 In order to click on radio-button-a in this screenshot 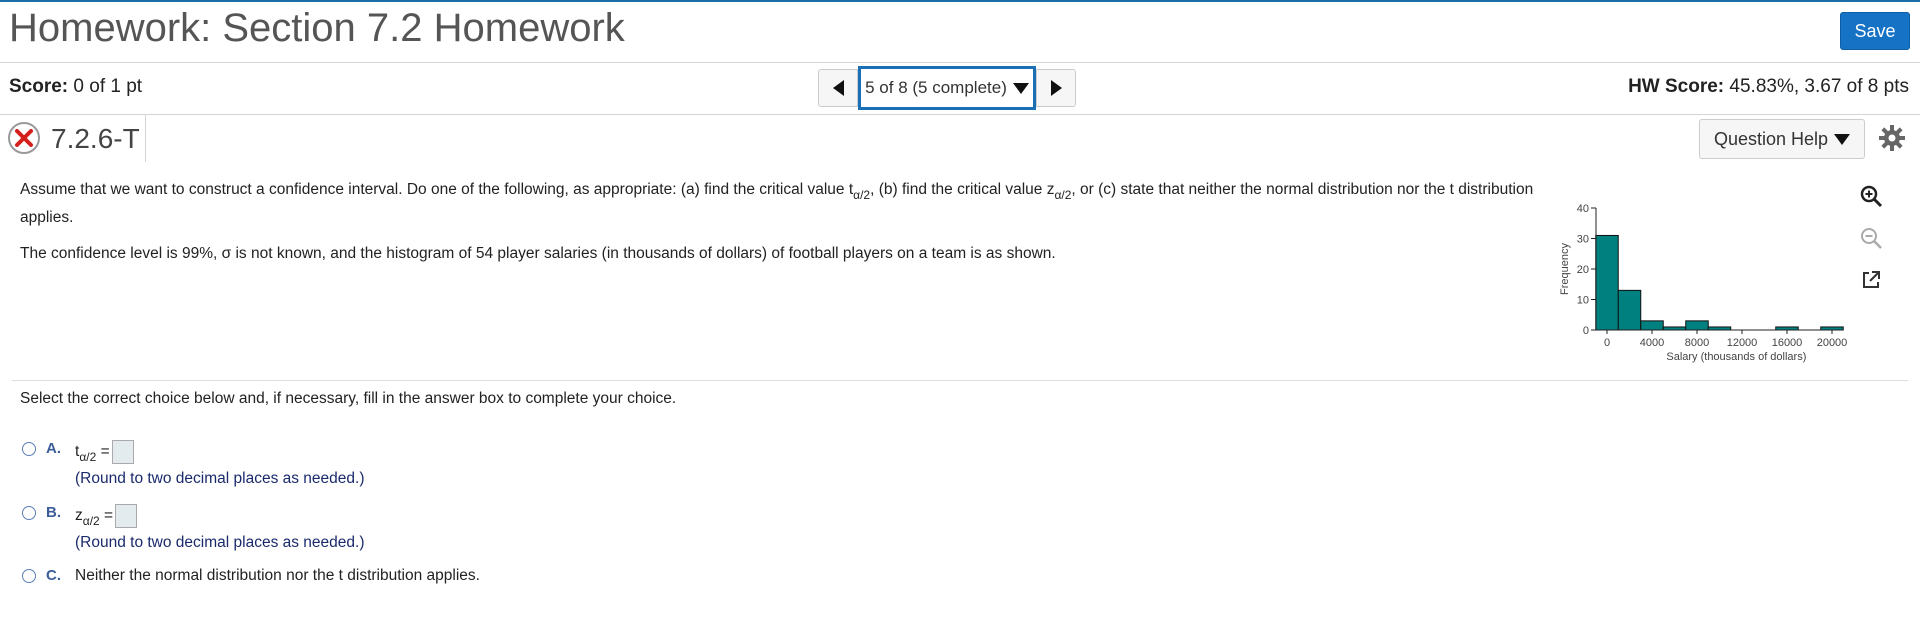, I will do `click(29, 449)`.